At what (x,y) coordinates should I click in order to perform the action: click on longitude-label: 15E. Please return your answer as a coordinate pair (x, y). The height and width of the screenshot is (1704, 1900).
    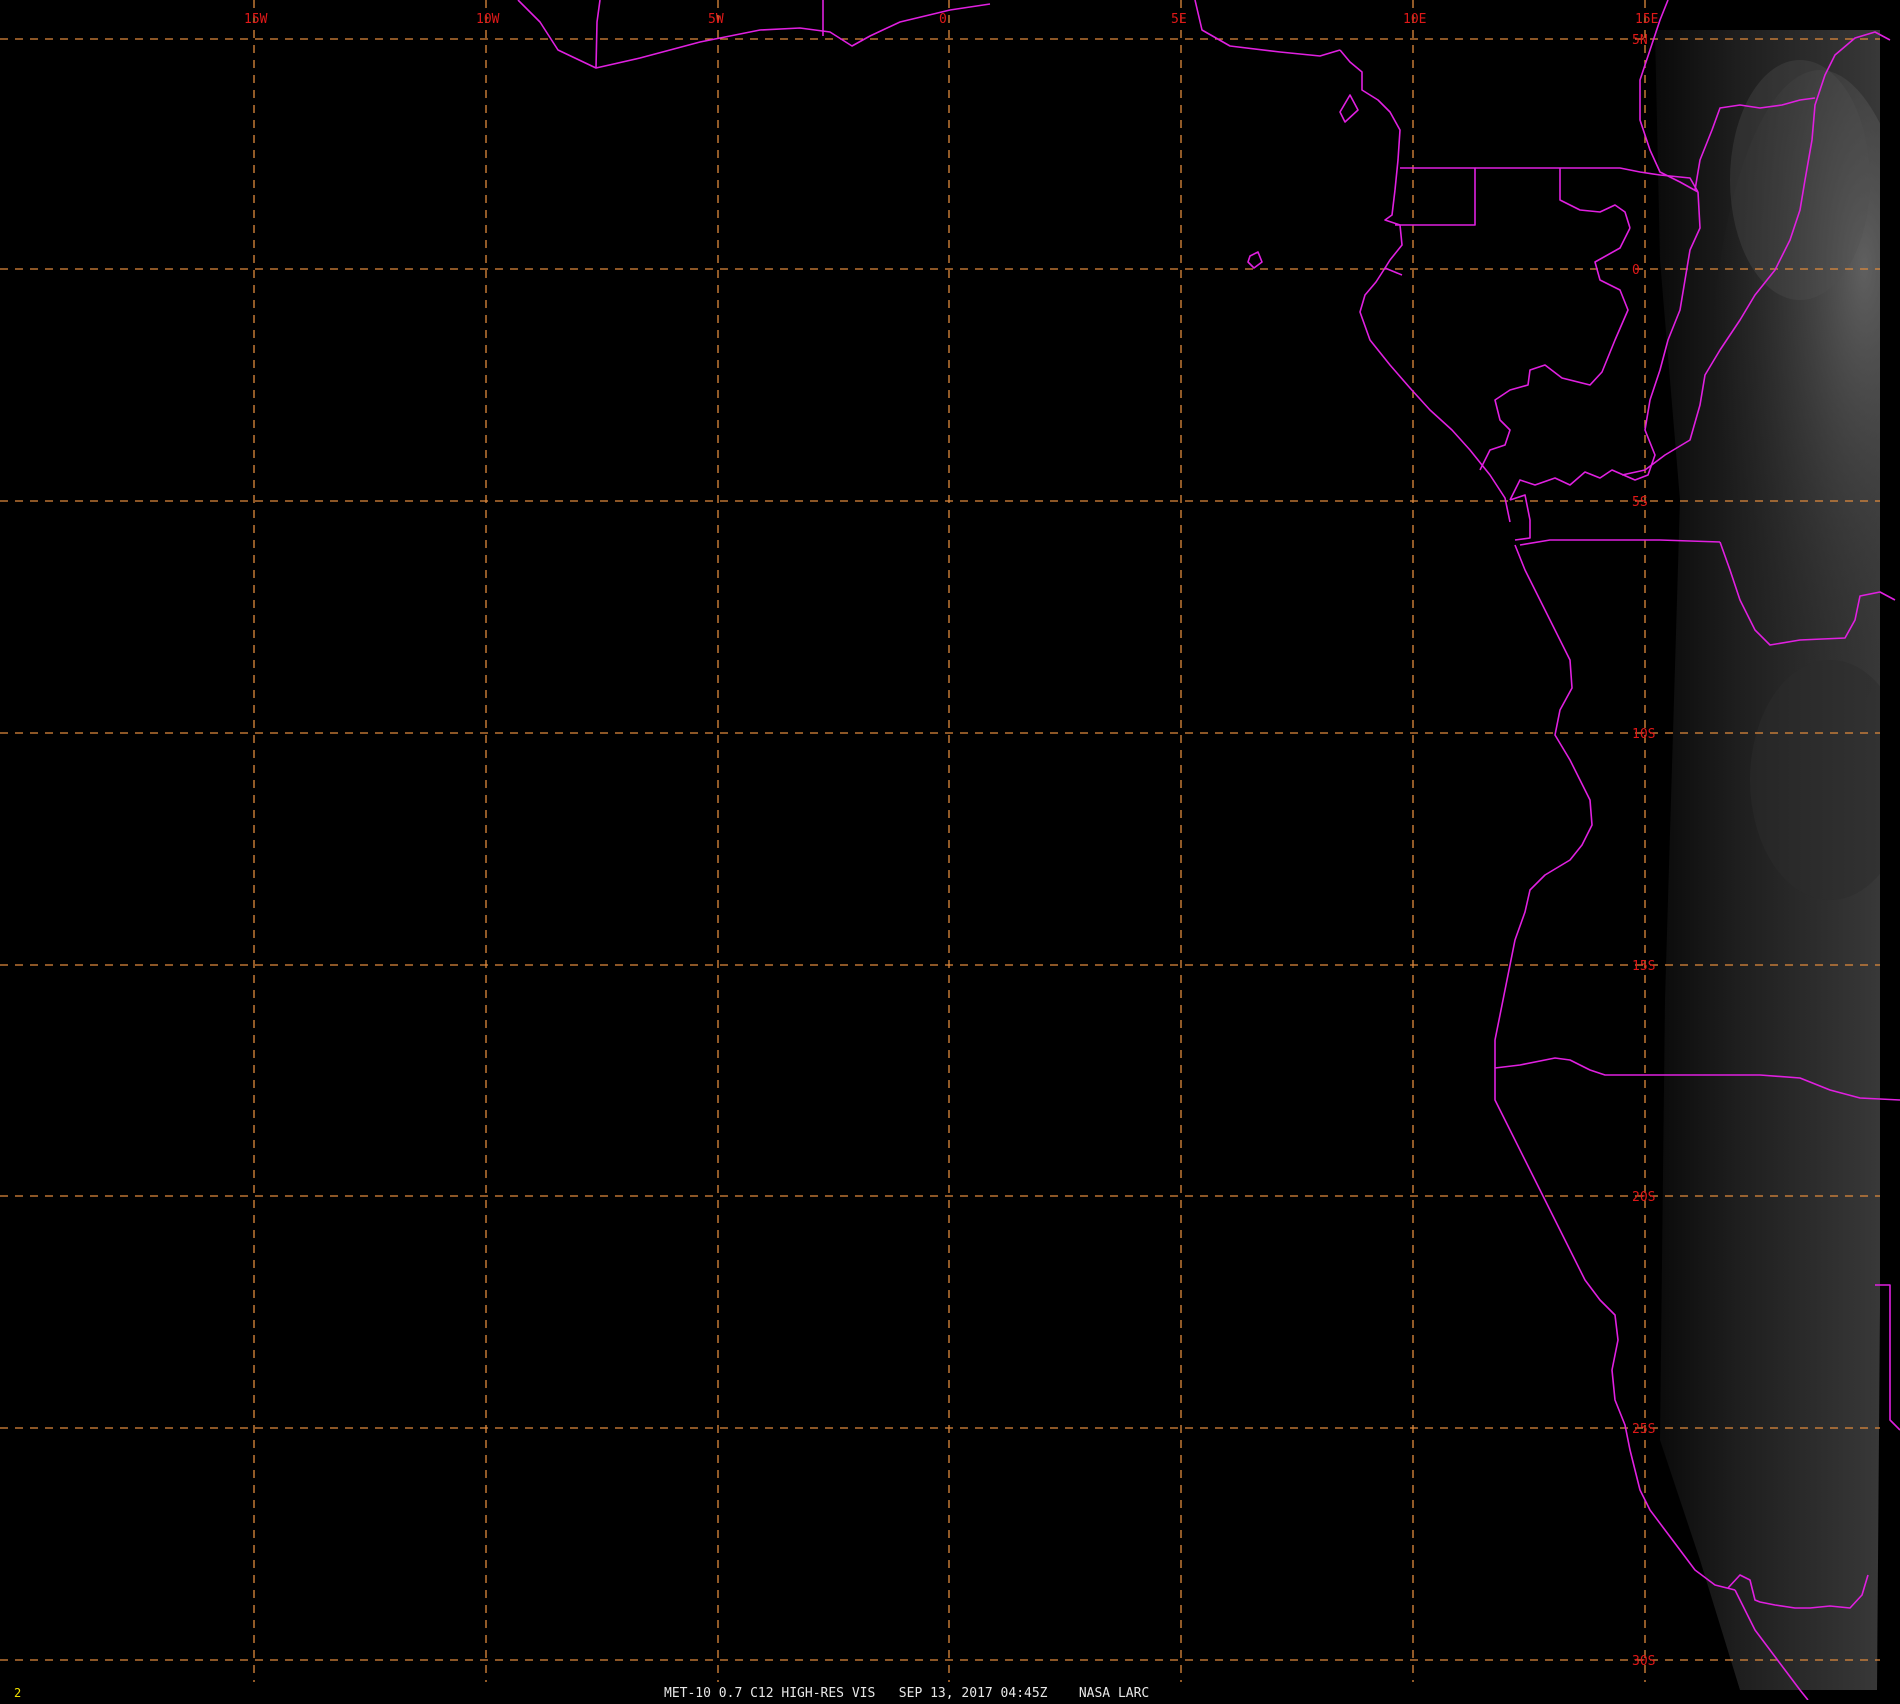
    Looking at the image, I should click on (1646, 19).